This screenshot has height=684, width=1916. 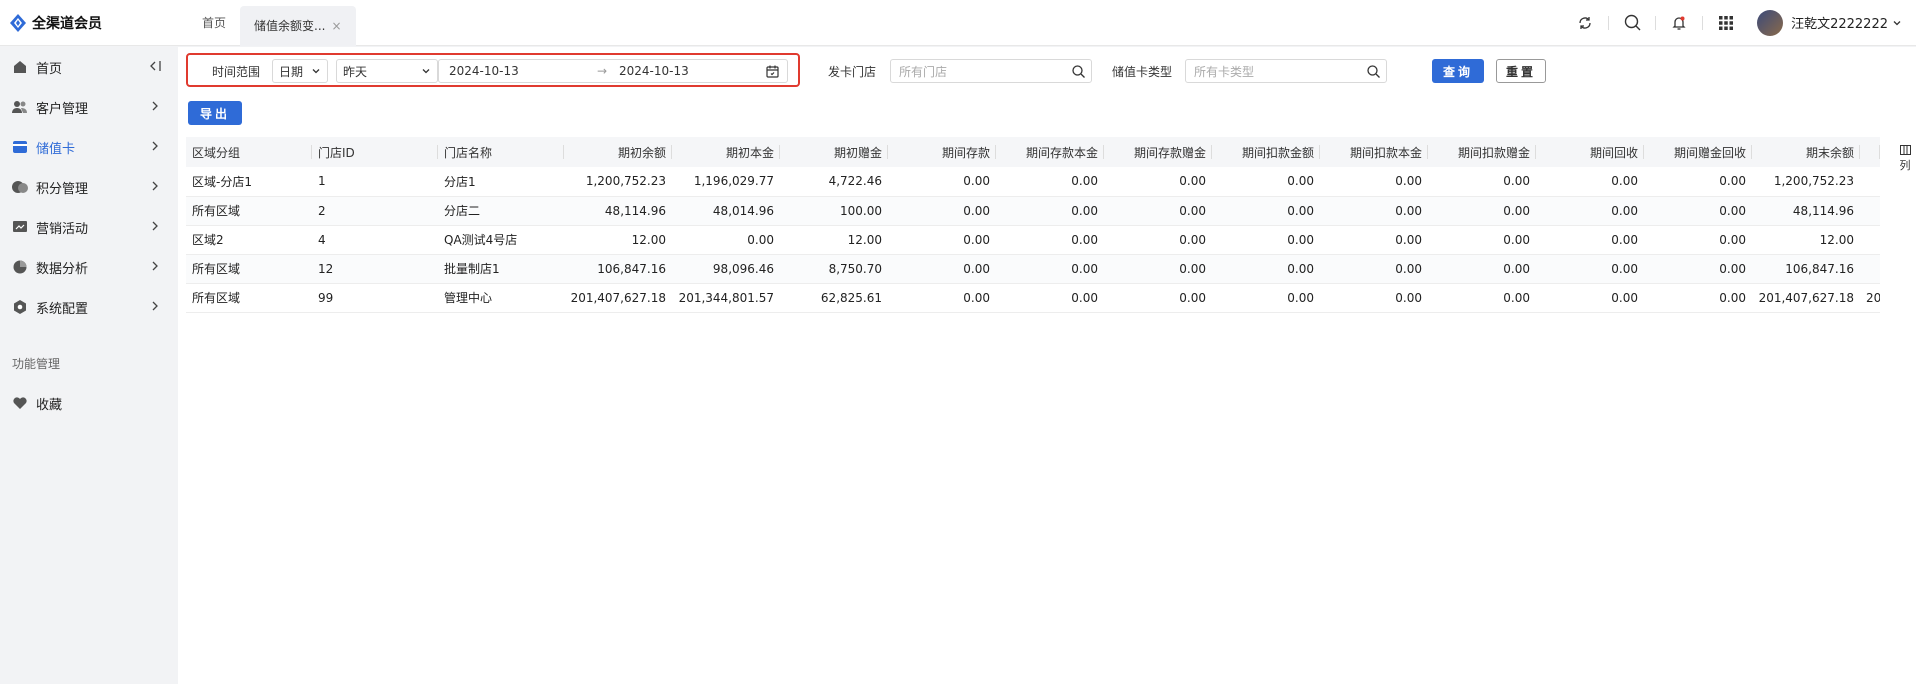 What do you see at coordinates (501, 152) in the screenshot?
I see `column-header: 门店名称` at bounding box center [501, 152].